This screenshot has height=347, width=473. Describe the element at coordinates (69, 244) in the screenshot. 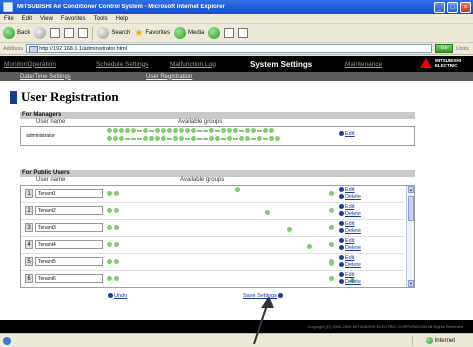

I see `user-name-field: Tenant4` at that location.